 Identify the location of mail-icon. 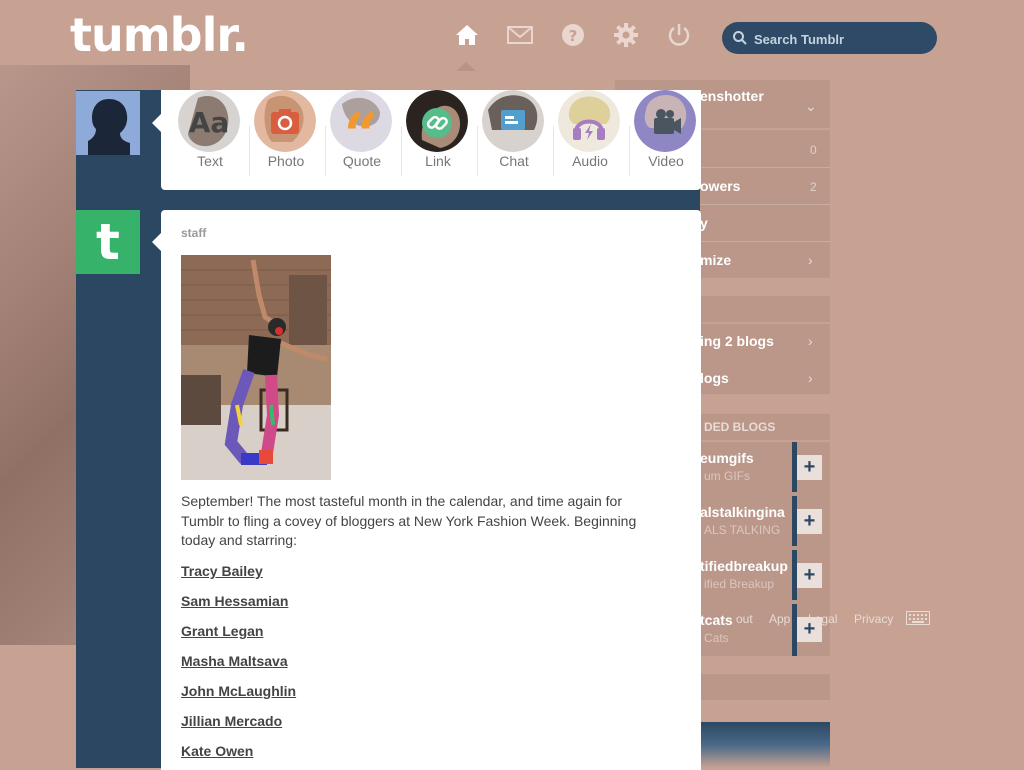
(520, 35).